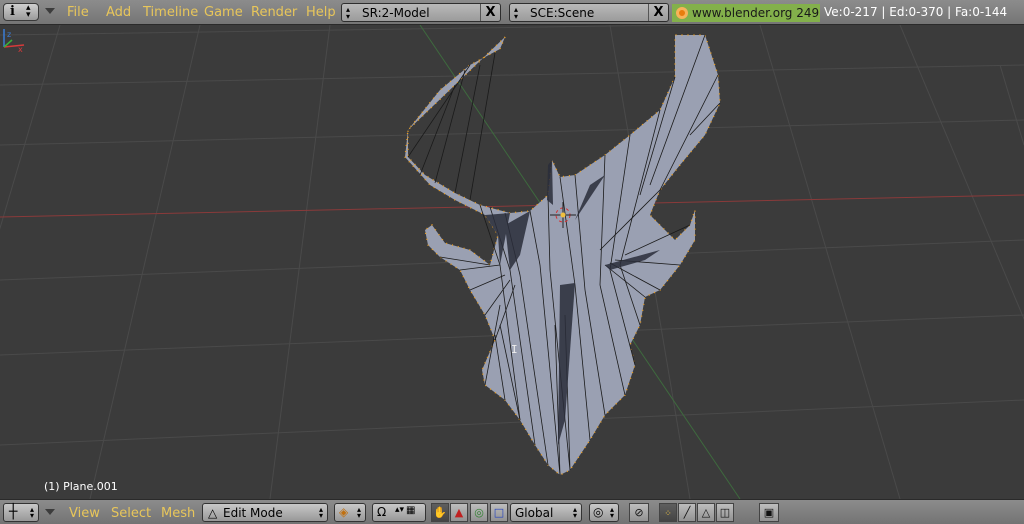 This screenshot has width=1024, height=524. I want to click on occlude-geometry-button: ◫, so click(725, 512).